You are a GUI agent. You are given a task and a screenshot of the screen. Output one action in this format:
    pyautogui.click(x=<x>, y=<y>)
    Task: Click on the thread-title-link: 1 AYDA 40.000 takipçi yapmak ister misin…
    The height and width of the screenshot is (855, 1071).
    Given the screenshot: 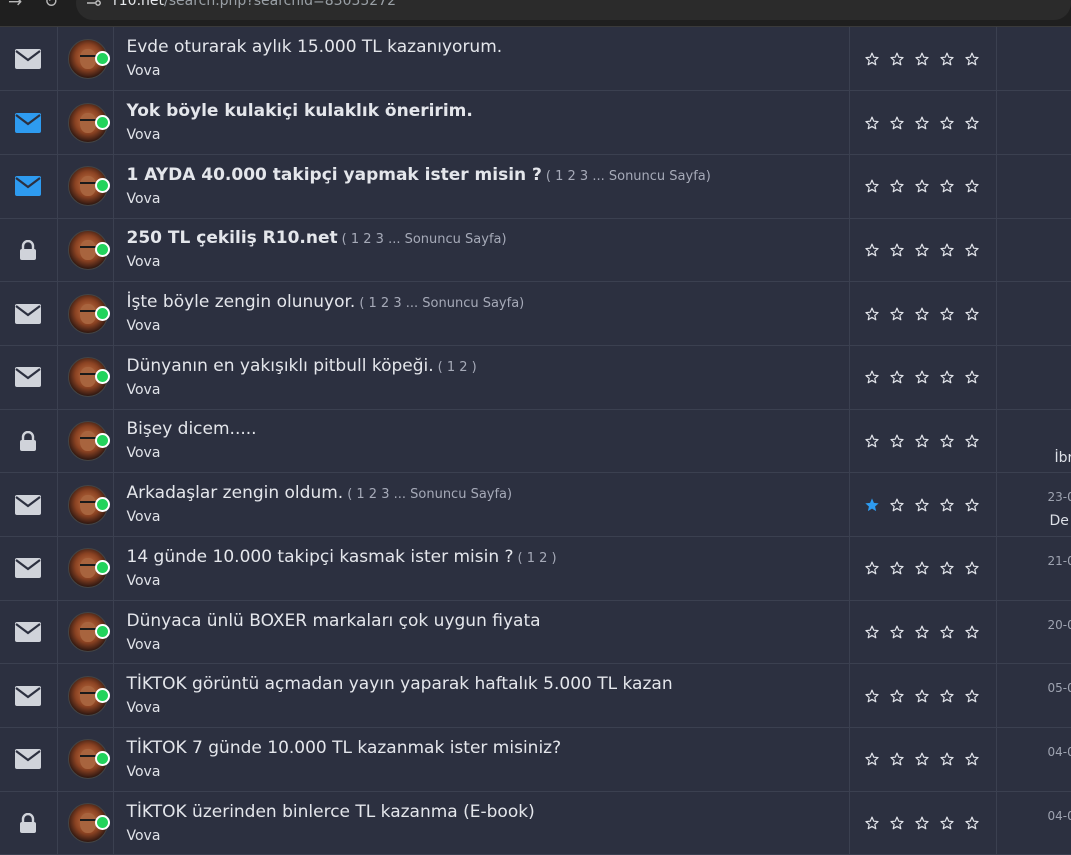 What is the action you would take?
    pyautogui.click(x=334, y=175)
    